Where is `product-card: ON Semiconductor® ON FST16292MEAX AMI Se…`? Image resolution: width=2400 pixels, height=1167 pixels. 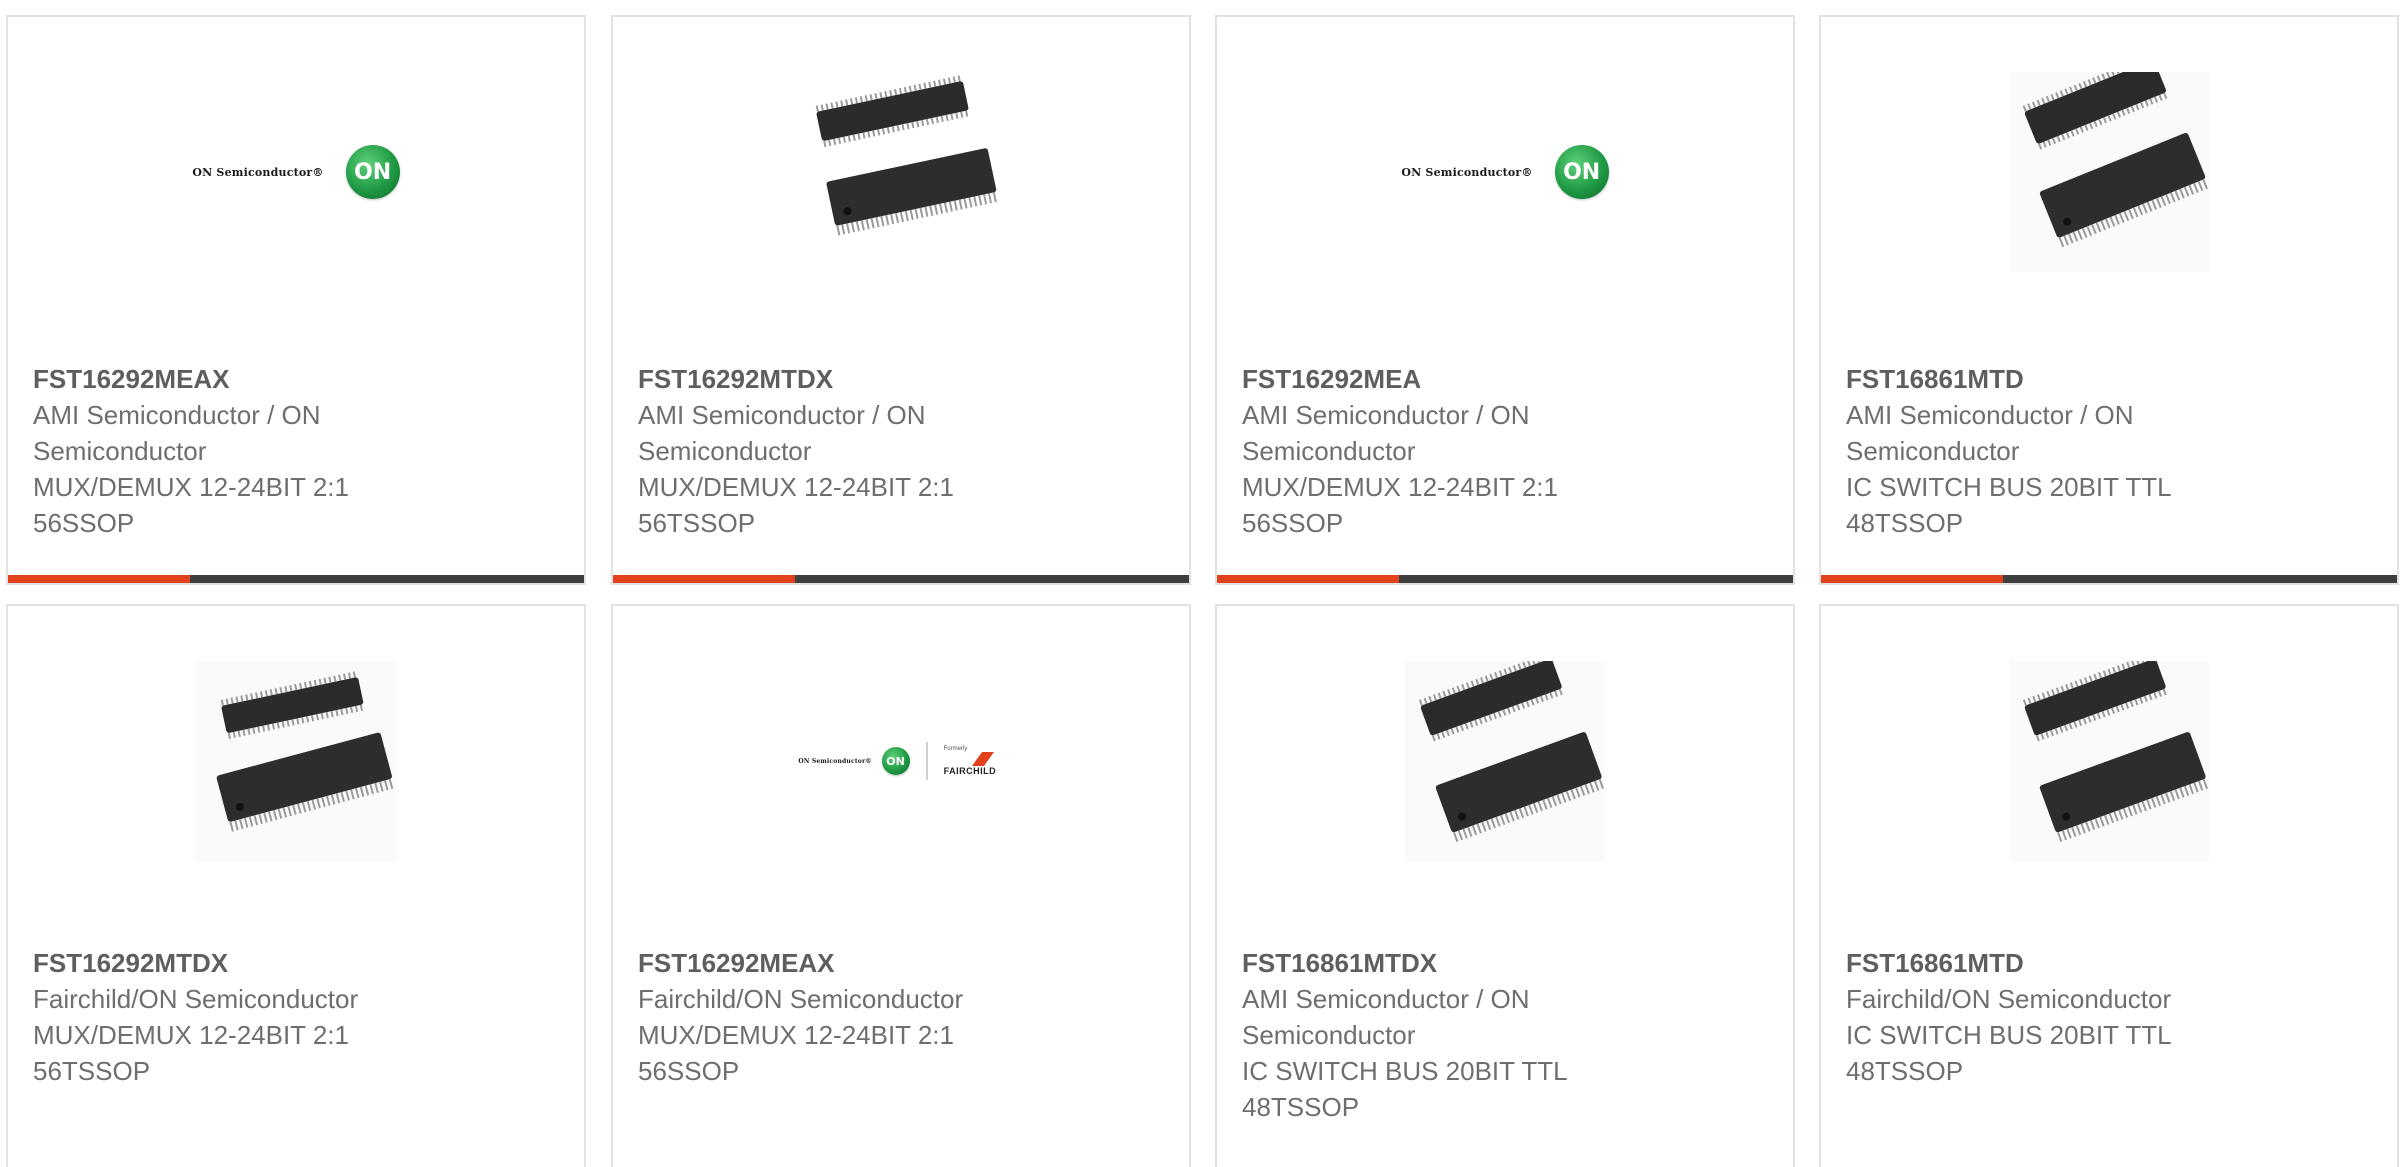 product-card: ON Semiconductor® ON FST16292MEAX AMI Se… is located at coordinates (296, 300).